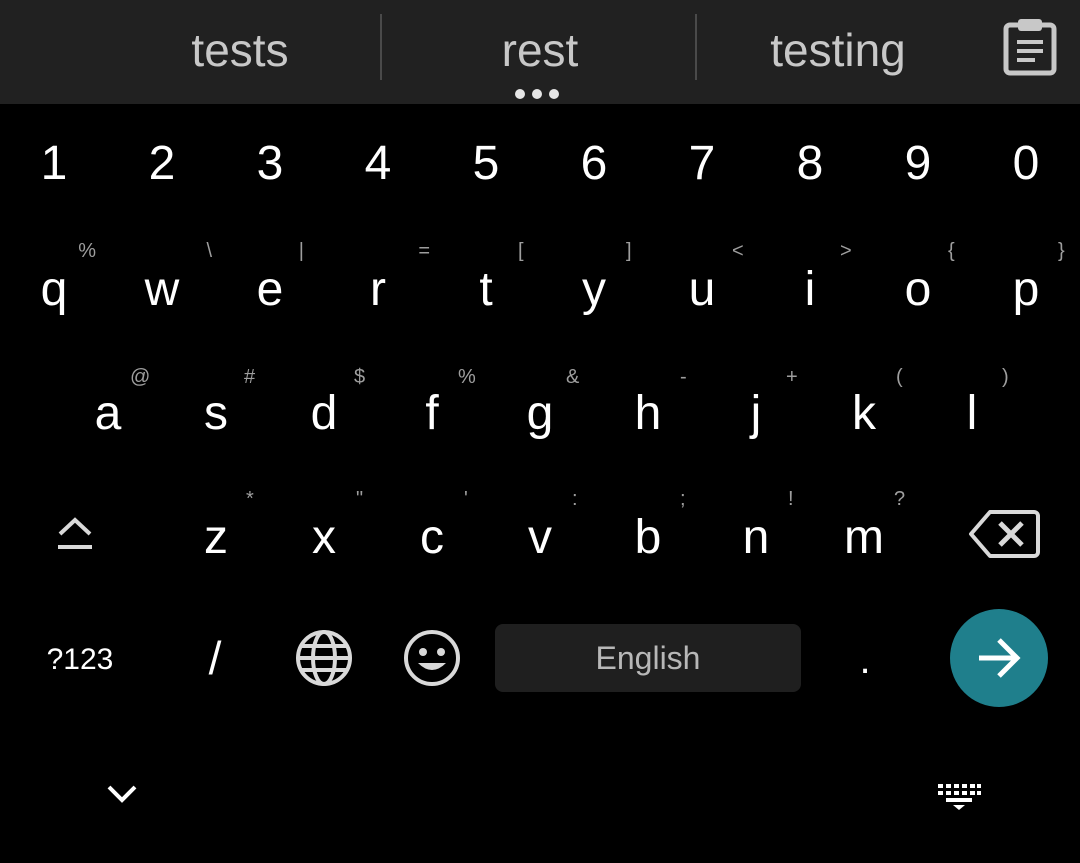 Image resolution: width=1080 pixels, height=863 pixels. What do you see at coordinates (360, 499) in the screenshot?
I see `key-hint: "` at bounding box center [360, 499].